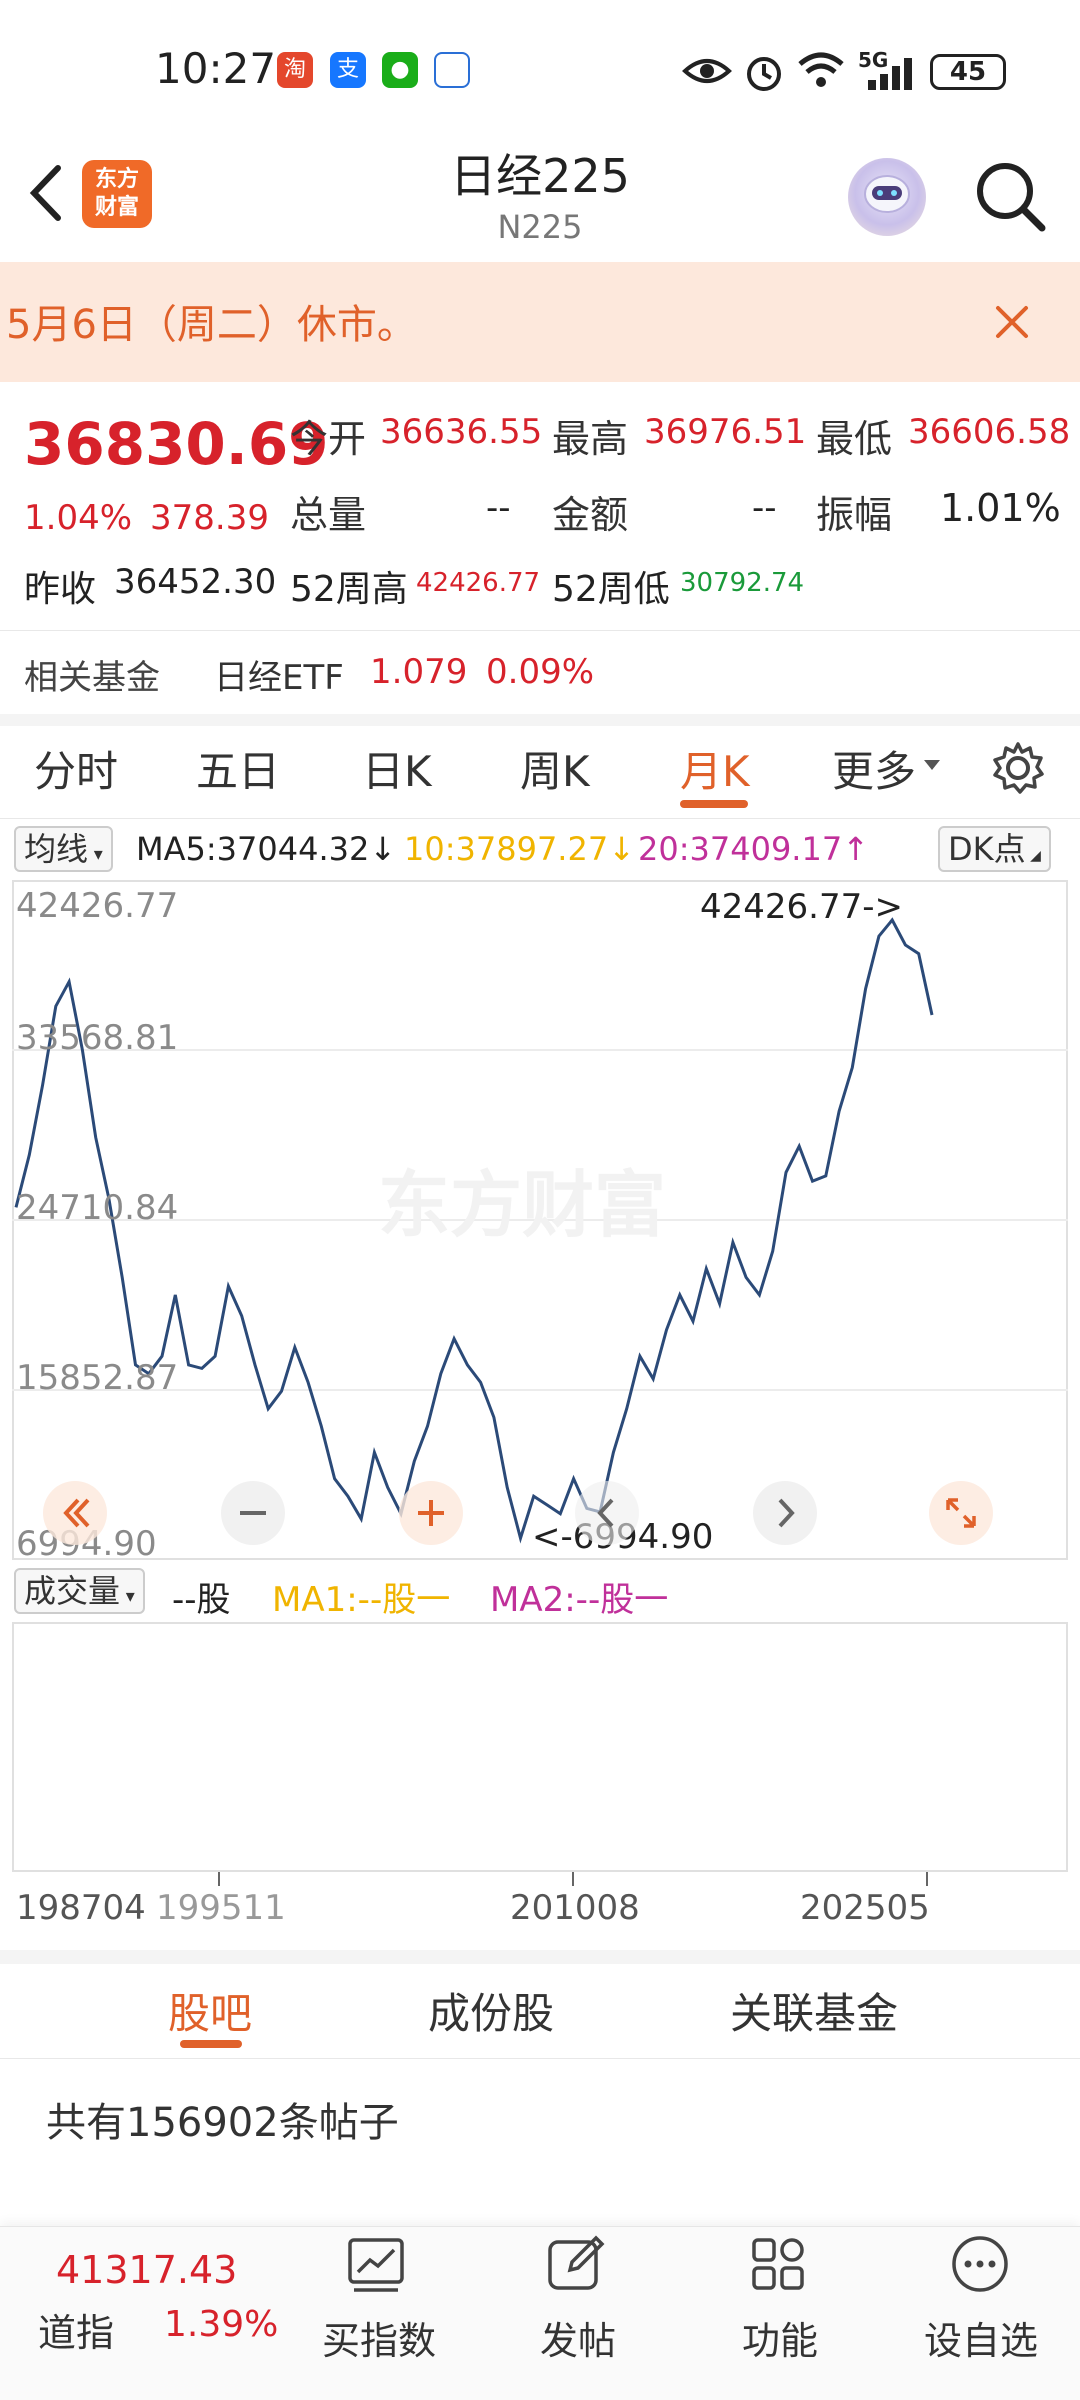  What do you see at coordinates (348, 70) in the screenshot?
I see `alipay-app-icon: 支` at bounding box center [348, 70].